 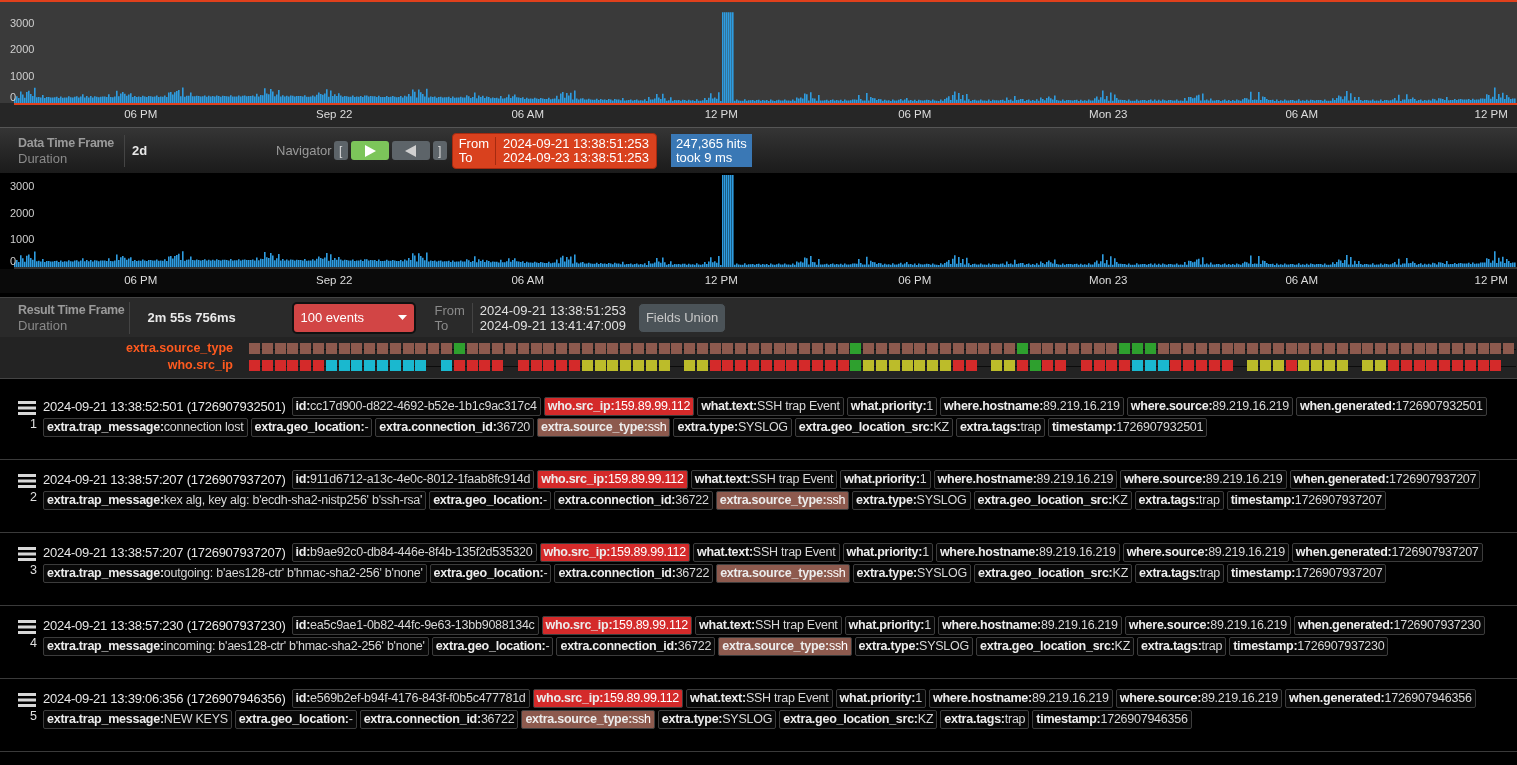 What do you see at coordinates (682, 317) in the screenshot?
I see `fields-union-button: Fields Union` at bounding box center [682, 317].